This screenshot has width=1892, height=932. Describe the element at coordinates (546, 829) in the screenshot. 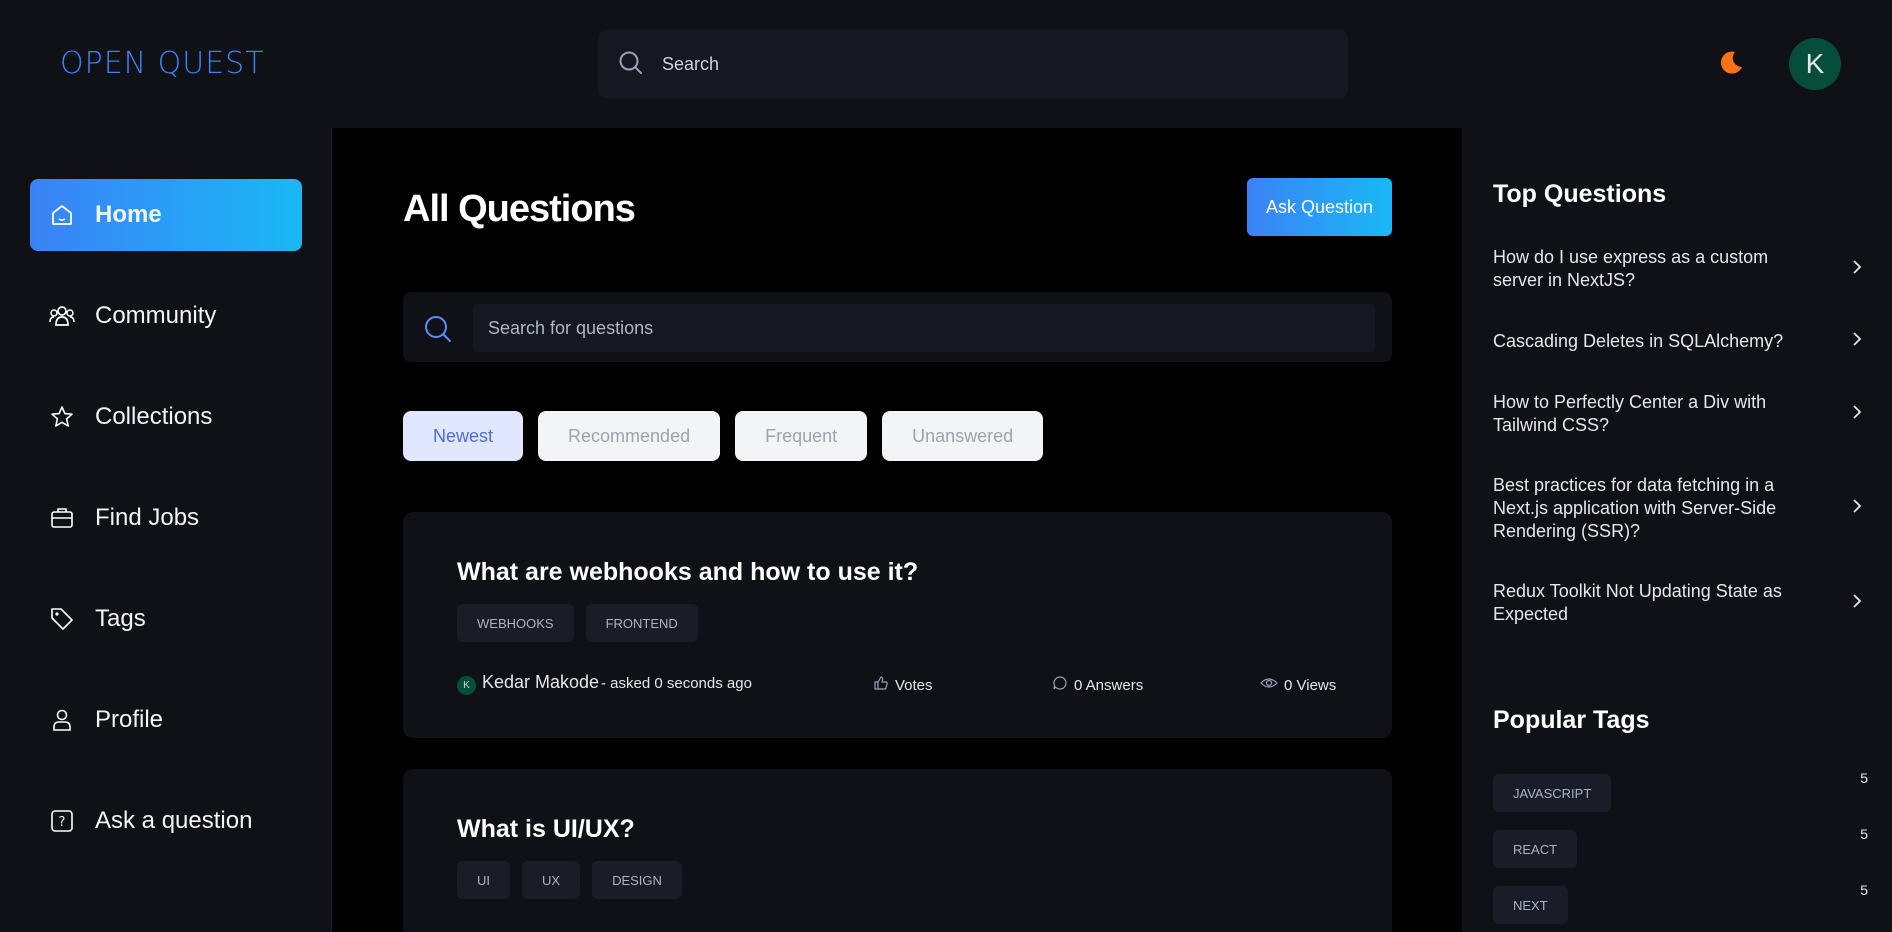

I see `question-title: What is UI/UX?` at that location.